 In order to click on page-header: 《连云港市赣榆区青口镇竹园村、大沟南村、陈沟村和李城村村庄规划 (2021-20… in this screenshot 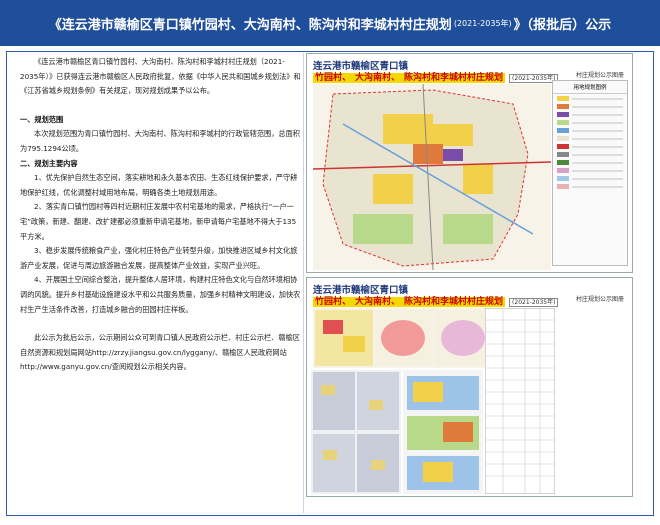, I will do `click(330, 23)`.